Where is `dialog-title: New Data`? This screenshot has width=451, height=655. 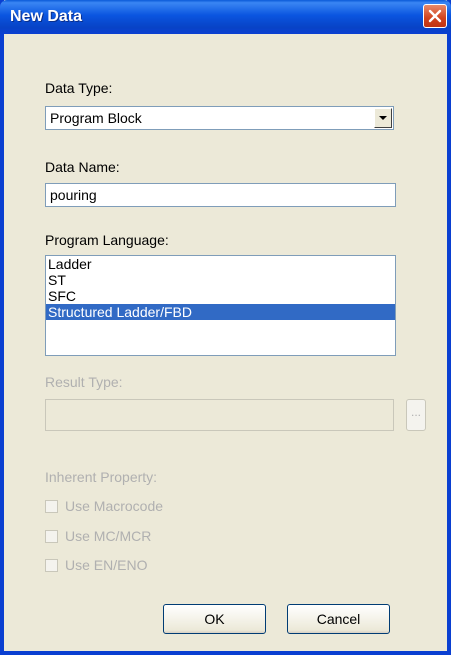 dialog-title: New Data is located at coordinates (46, 16).